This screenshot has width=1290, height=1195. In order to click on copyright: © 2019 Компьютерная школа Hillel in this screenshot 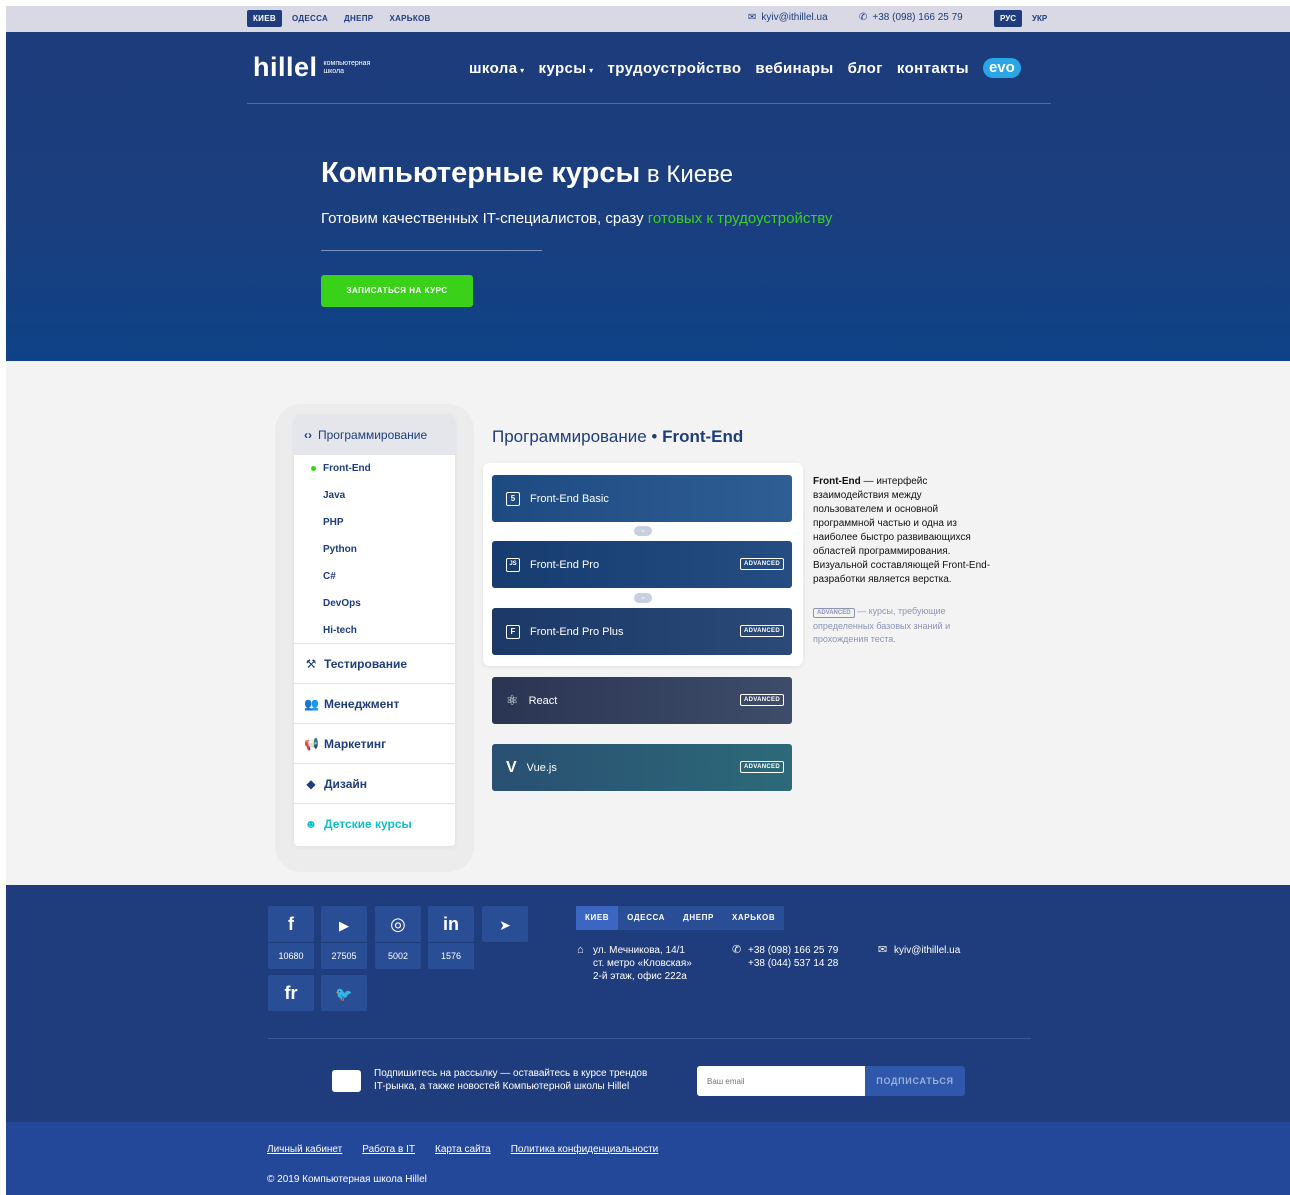, I will do `click(347, 1179)`.